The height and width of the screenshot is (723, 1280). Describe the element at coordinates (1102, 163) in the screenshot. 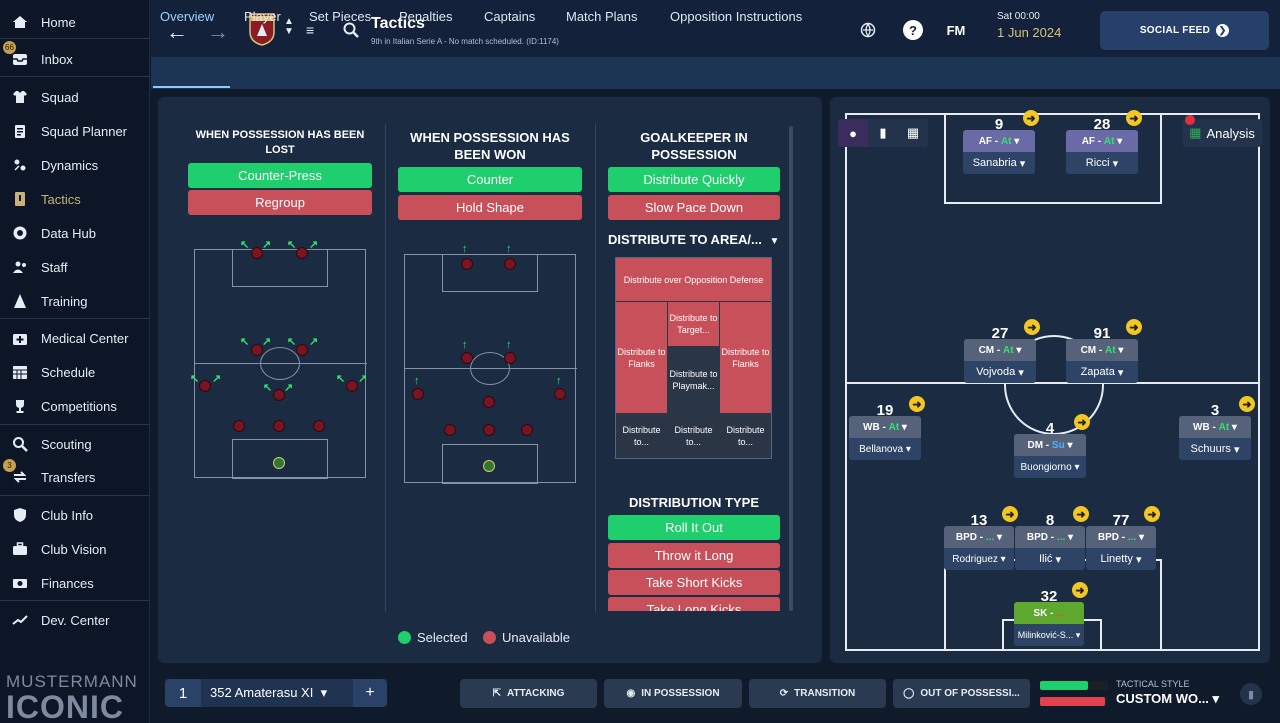

I see `player-name: Ricci ▾` at that location.